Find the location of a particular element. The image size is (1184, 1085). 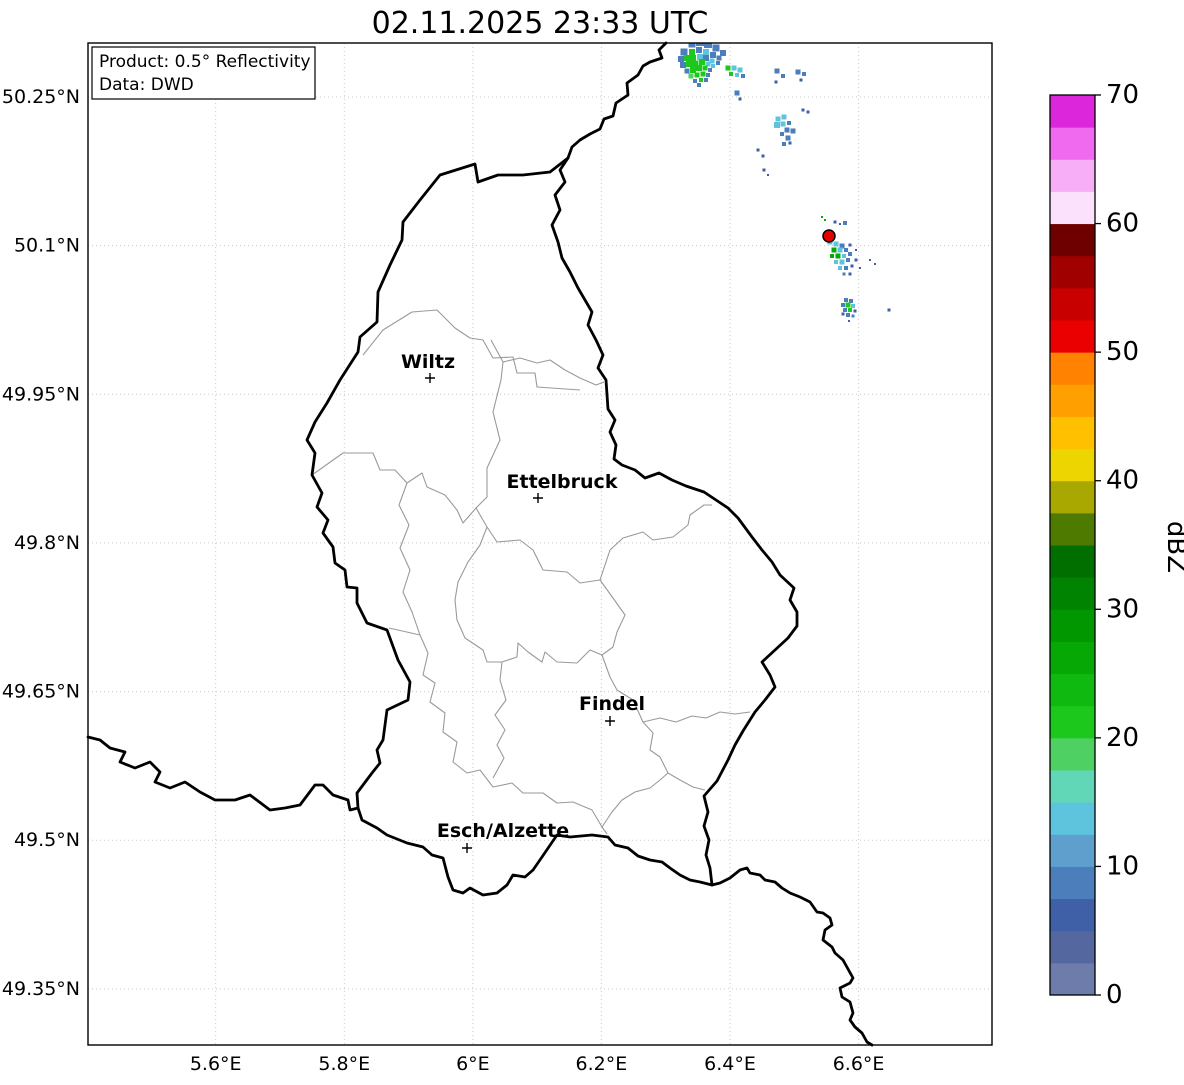

city-labels-layer: Wiltz Ettelbruck Findel Esch/Alzette is located at coordinates (523, 602).